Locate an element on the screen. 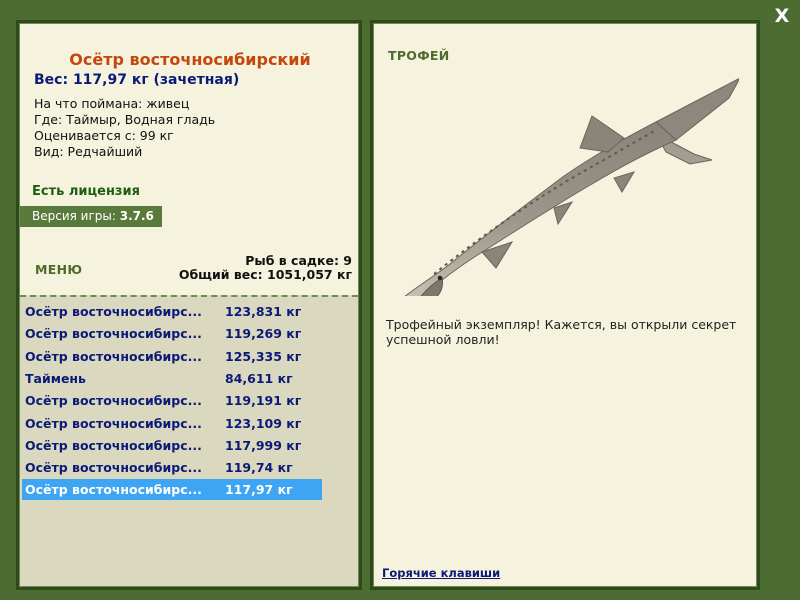 The width and height of the screenshot is (800, 600). catch-item-weight: 117,999 кг is located at coordinates (263, 445).